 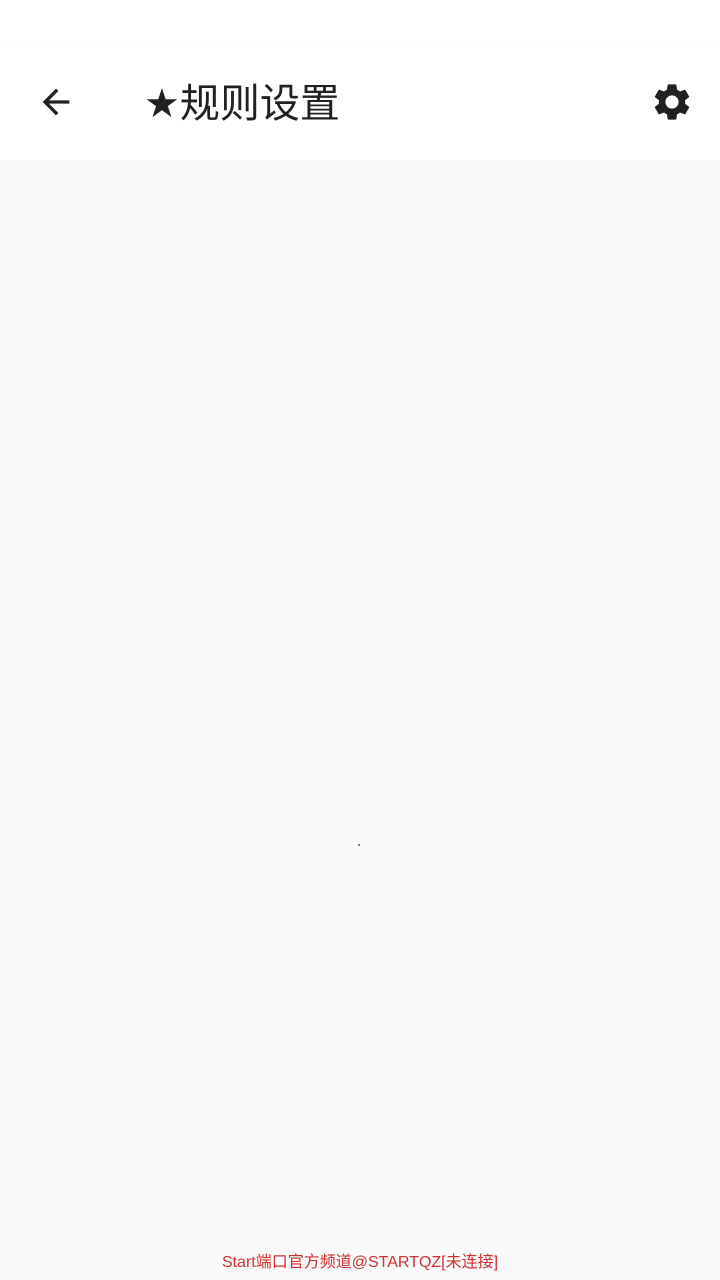 I want to click on footer-status-text: Start端口官方频道@STARTQZ[未连接], so click(x=360, y=1262).